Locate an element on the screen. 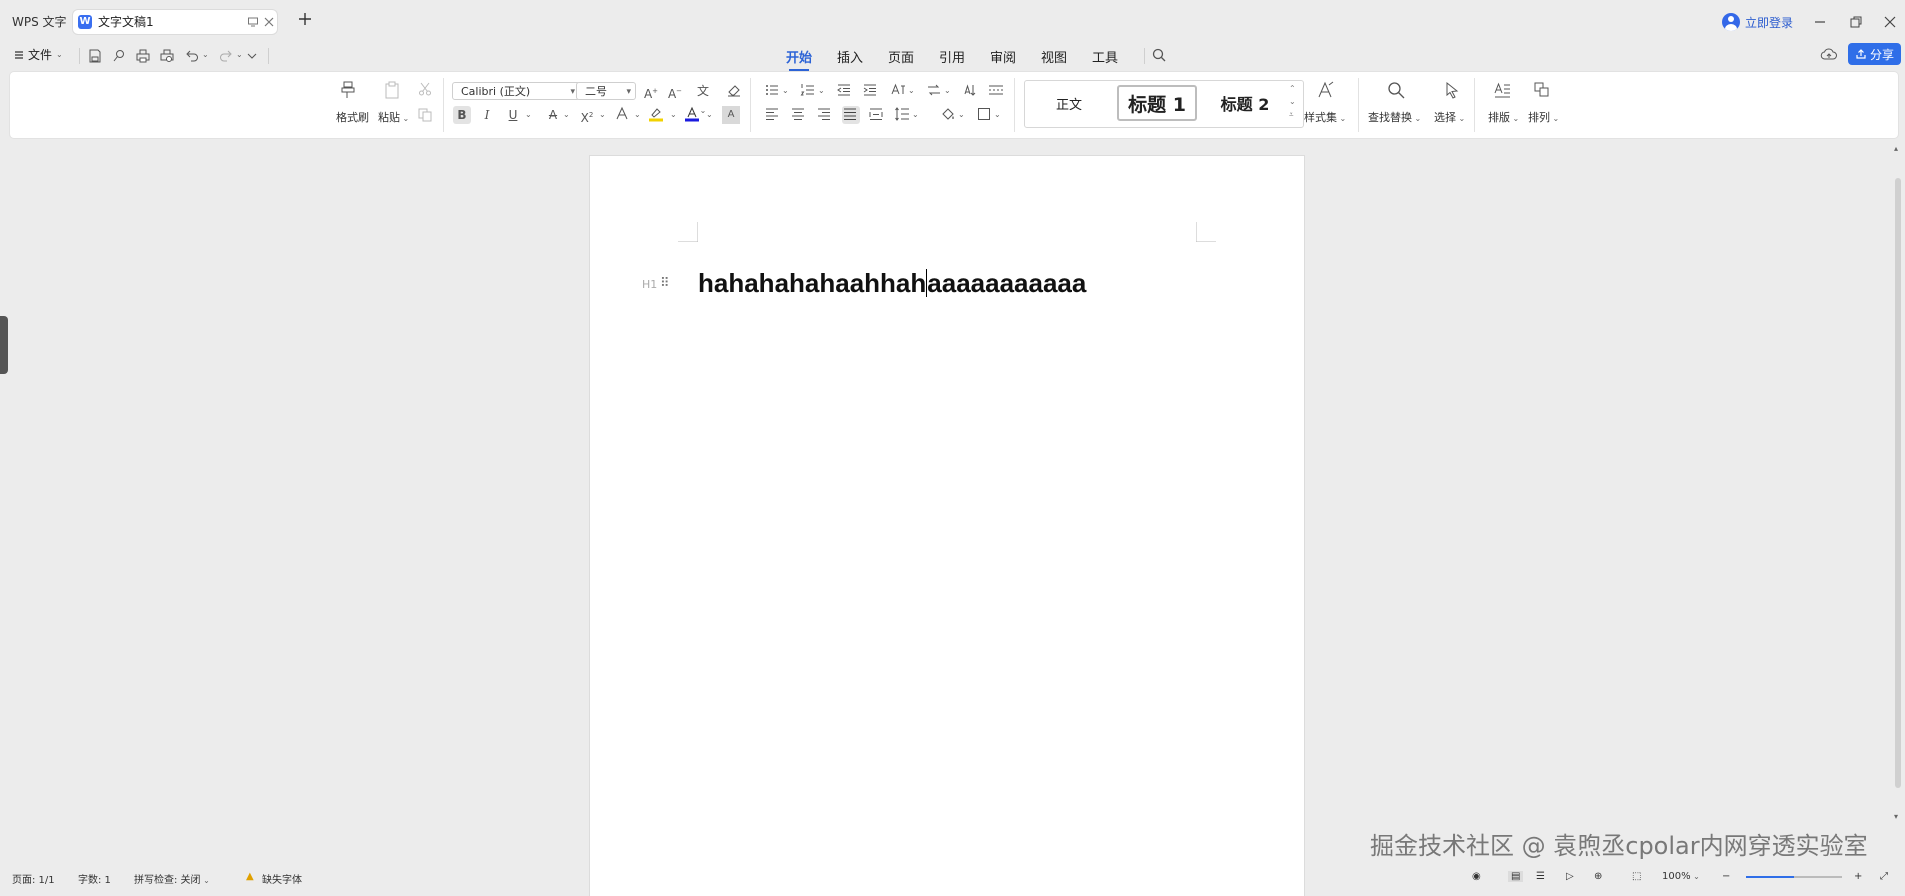 Image resolution: width=1905 pixels, height=896 pixels. superscript-dropdown-icon: ⌄ is located at coordinates (602, 114).